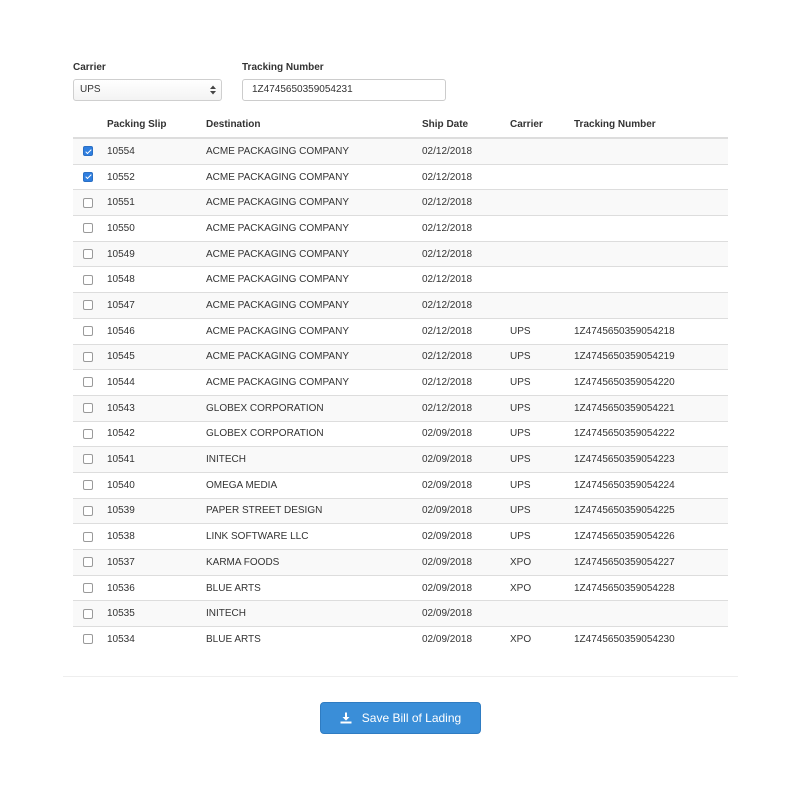  What do you see at coordinates (314, 587) in the screenshot?
I see `destination-cell: BLUE ARTS` at bounding box center [314, 587].